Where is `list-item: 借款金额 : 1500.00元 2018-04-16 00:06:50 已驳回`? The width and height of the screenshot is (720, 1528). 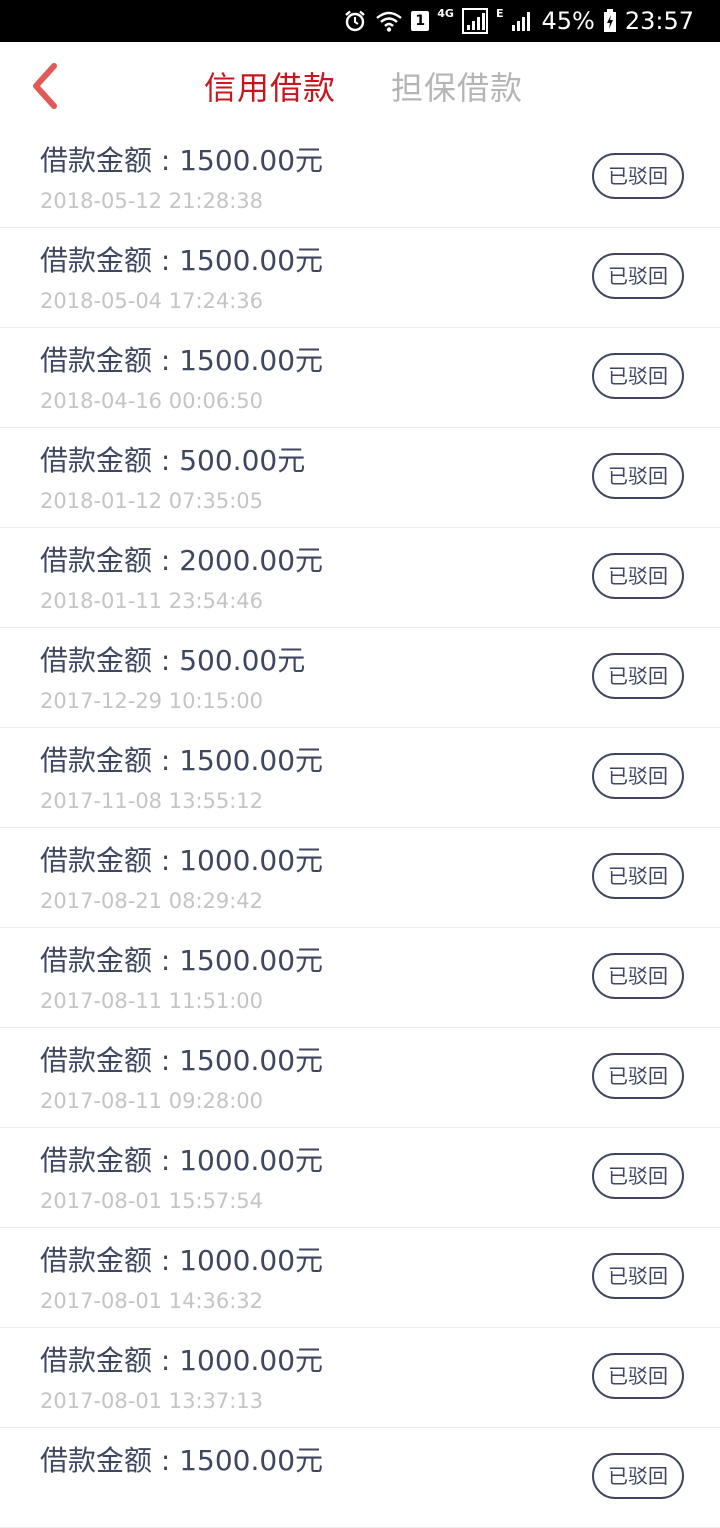
list-item: 借款金额 : 1500.00元 2018-04-16 00:06:50 已驳回 is located at coordinates (360, 378).